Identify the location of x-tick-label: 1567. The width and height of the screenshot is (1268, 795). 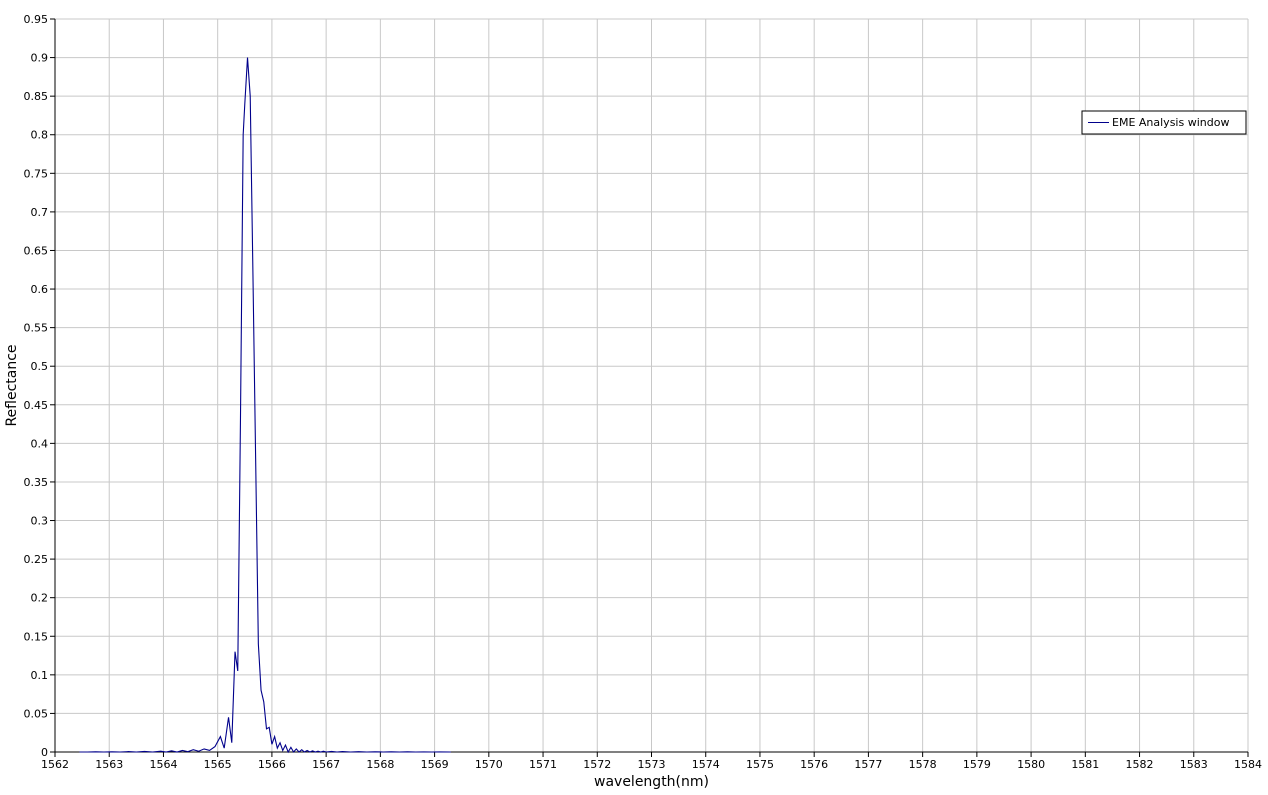
(326, 764).